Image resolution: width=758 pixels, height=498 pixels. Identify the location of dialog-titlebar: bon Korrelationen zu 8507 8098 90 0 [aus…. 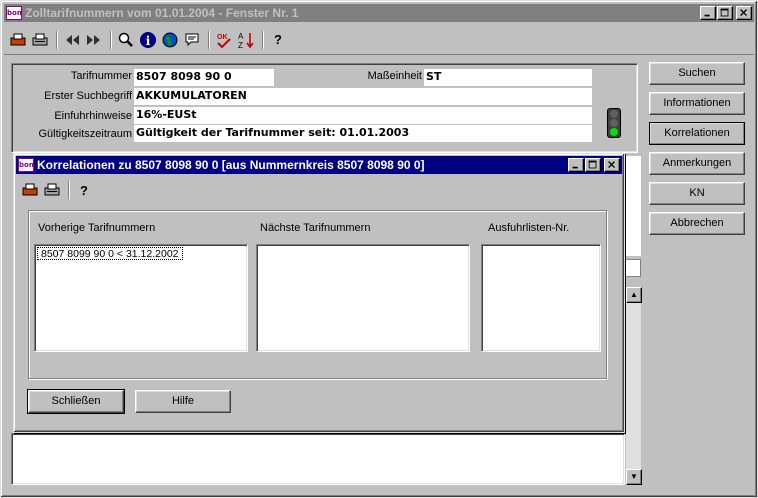
(319, 165).